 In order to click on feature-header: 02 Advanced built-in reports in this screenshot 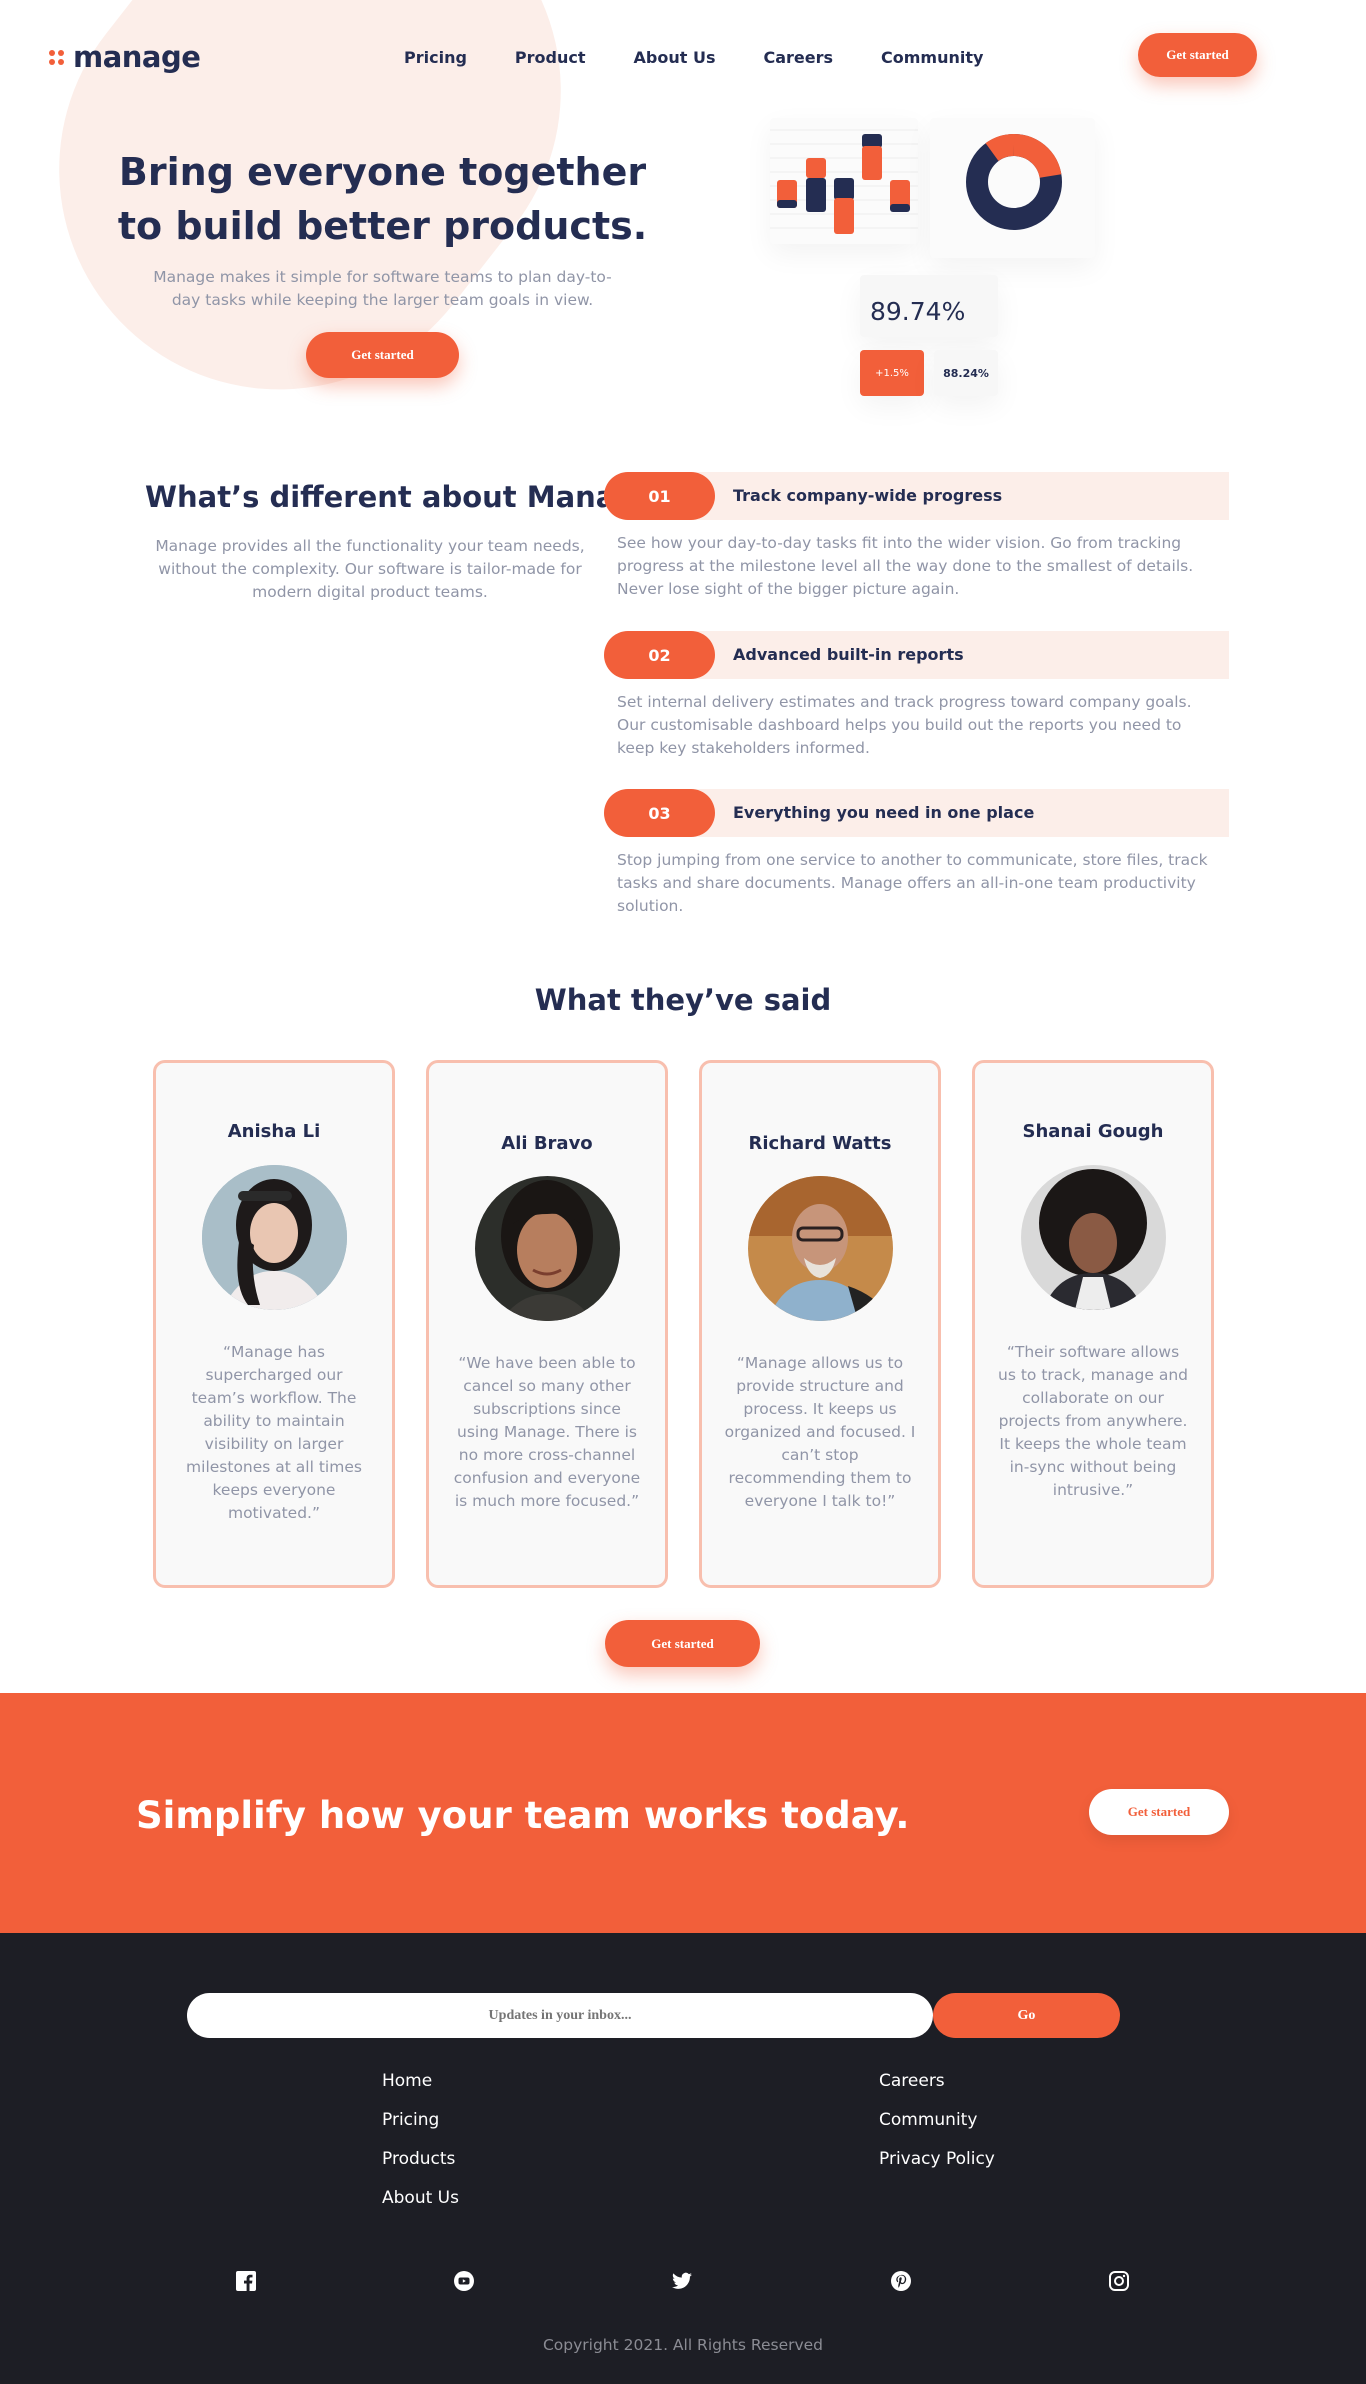, I will do `click(916, 655)`.